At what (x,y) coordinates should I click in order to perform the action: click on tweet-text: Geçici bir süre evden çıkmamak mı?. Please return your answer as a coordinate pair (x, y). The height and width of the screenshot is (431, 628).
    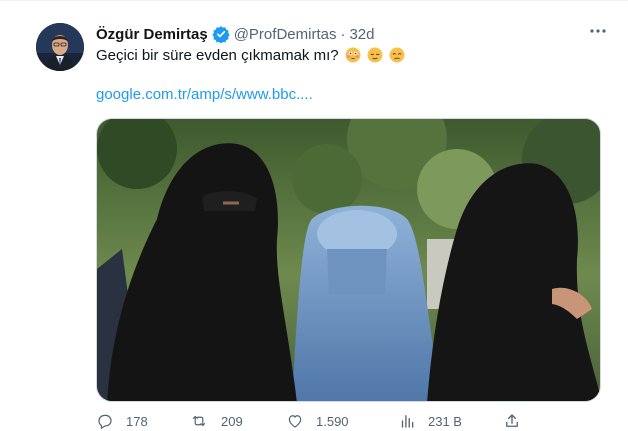
    Looking at the image, I should click on (250, 56).